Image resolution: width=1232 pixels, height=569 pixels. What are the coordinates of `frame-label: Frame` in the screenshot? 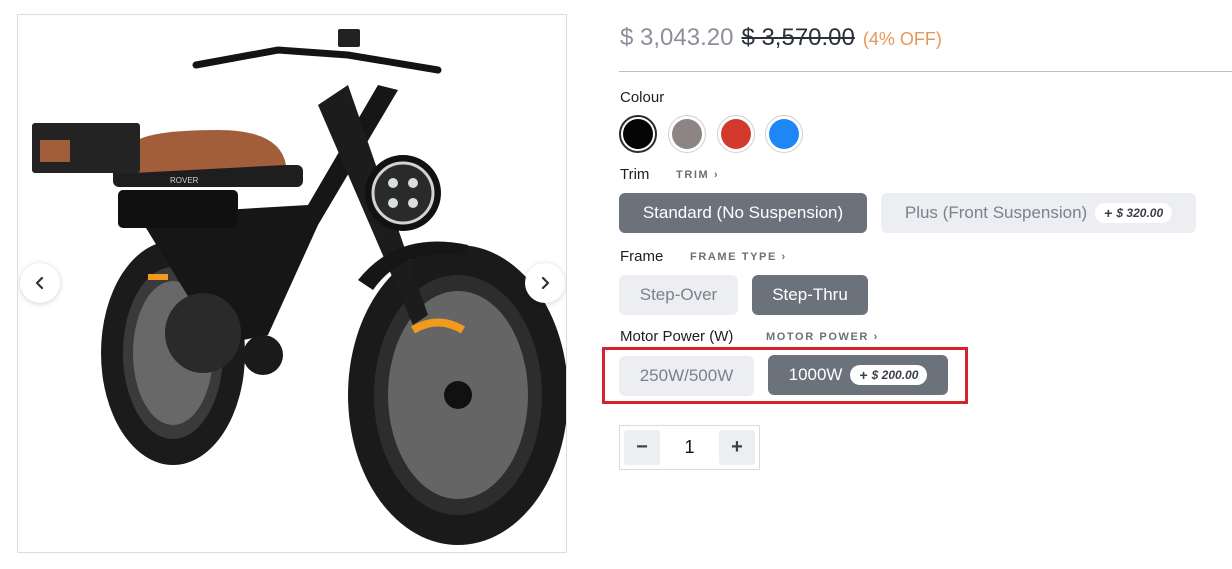 It's located at (642, 256).